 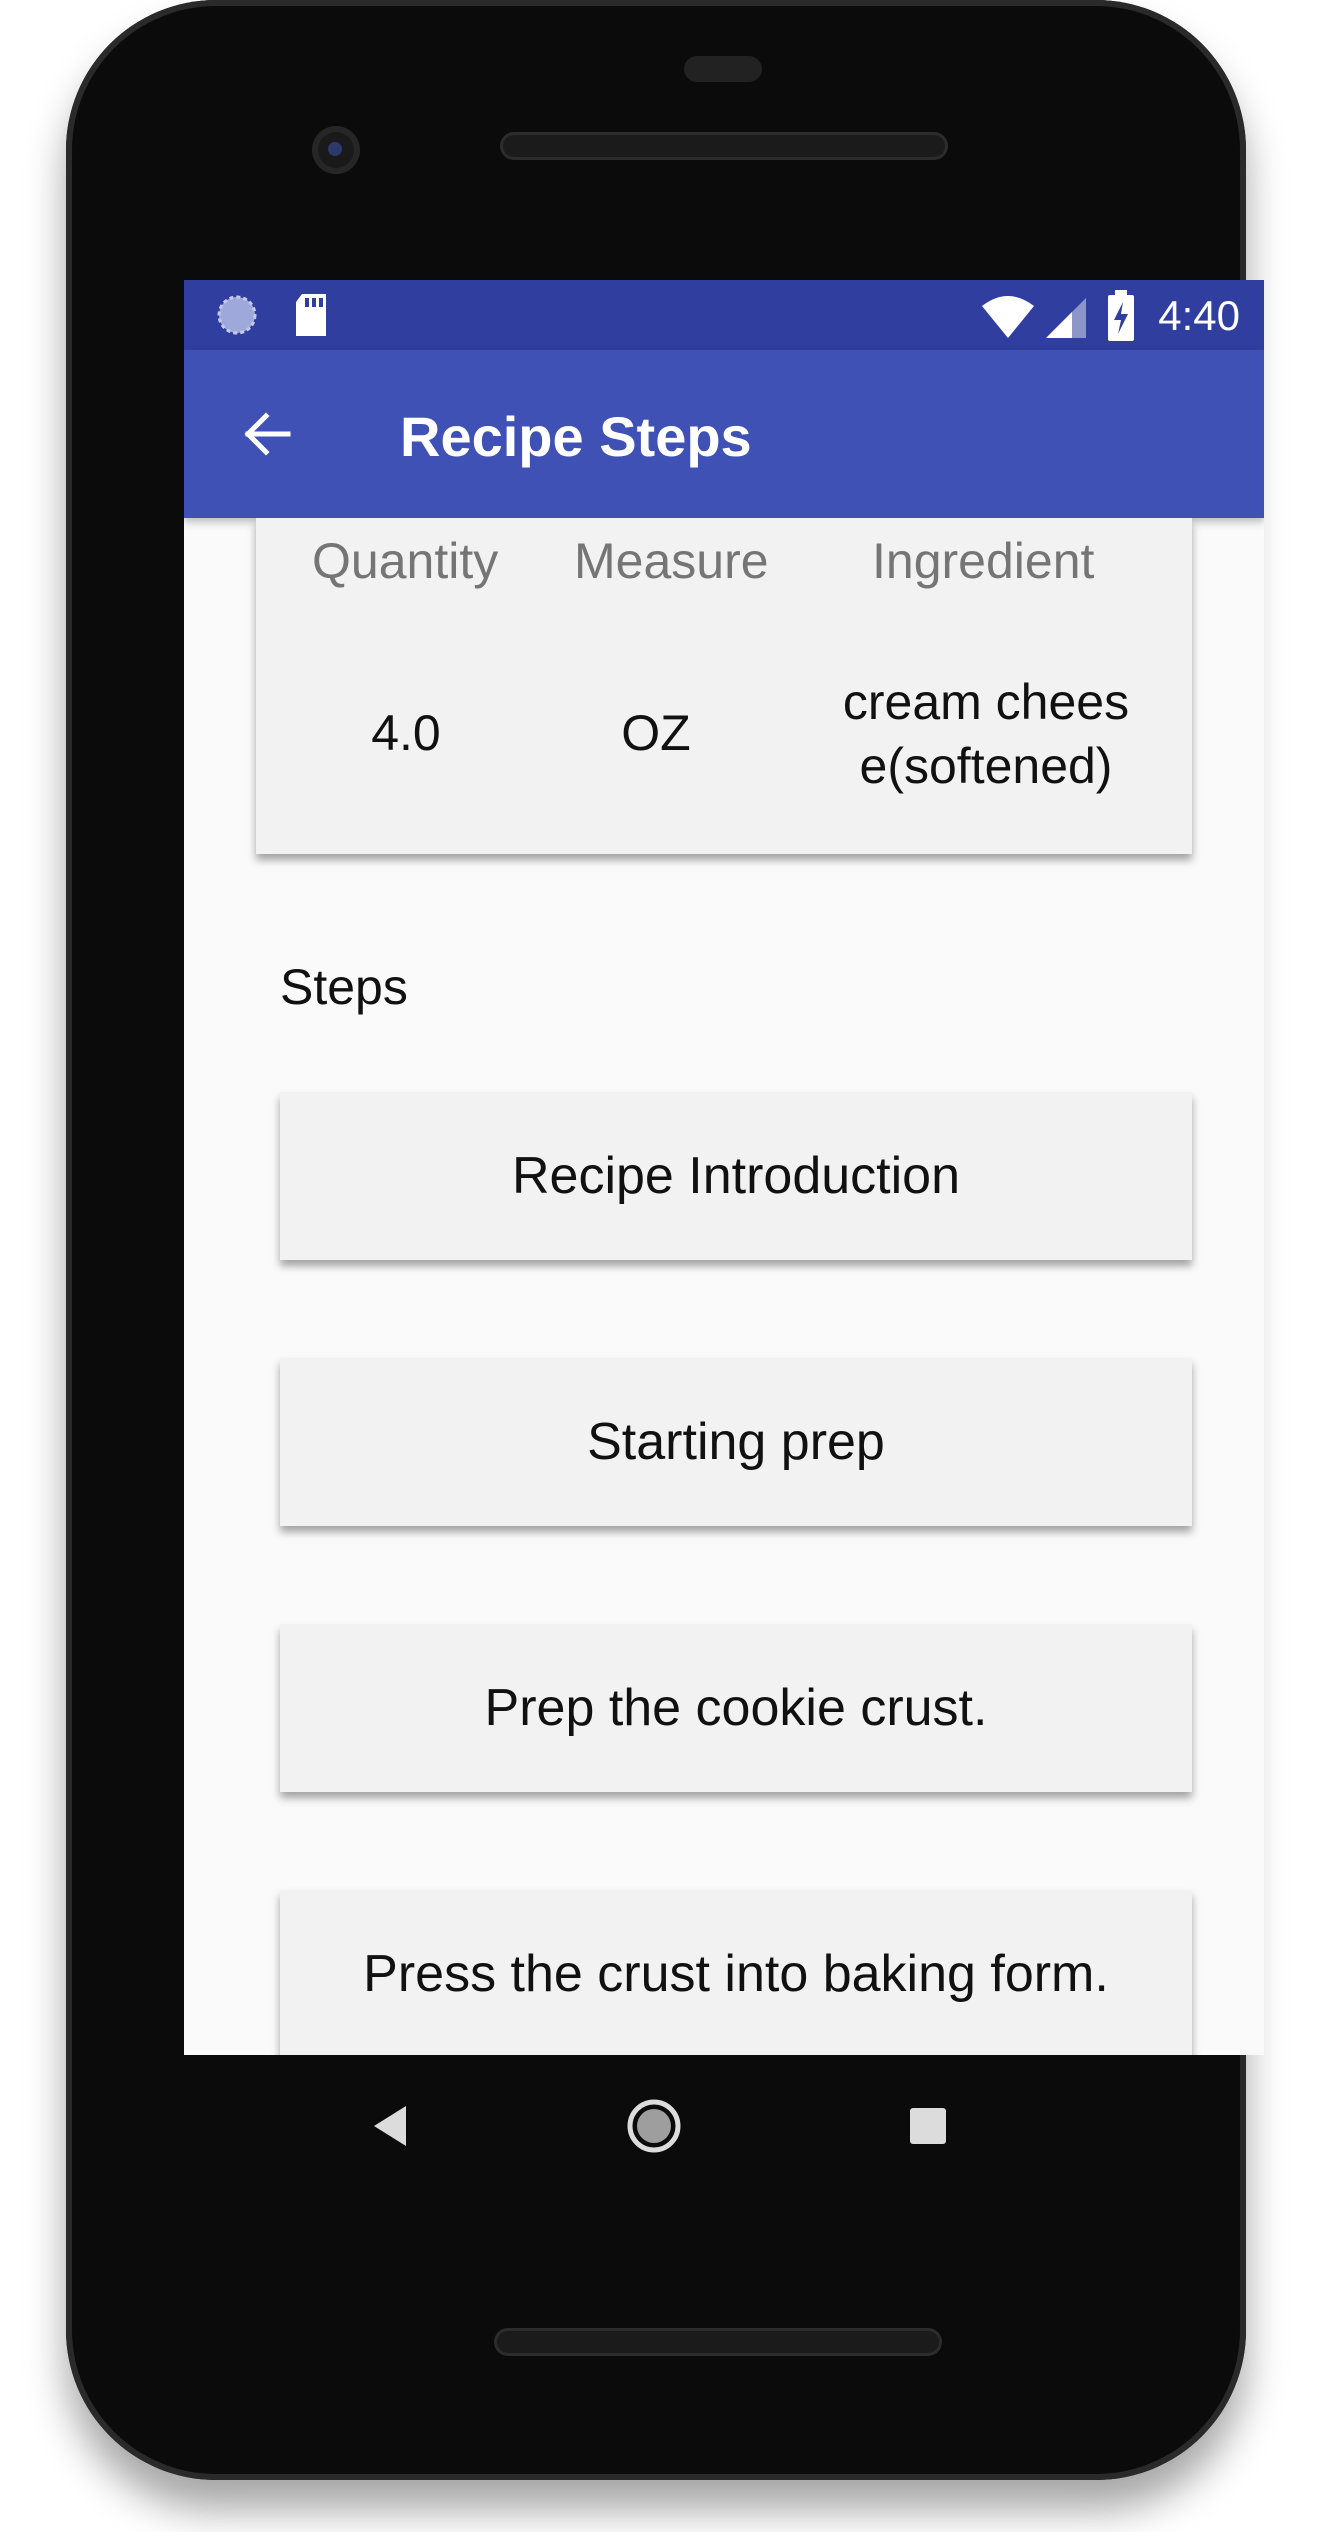 I want to click on wifi-icon, so click(x=1008, y=317).